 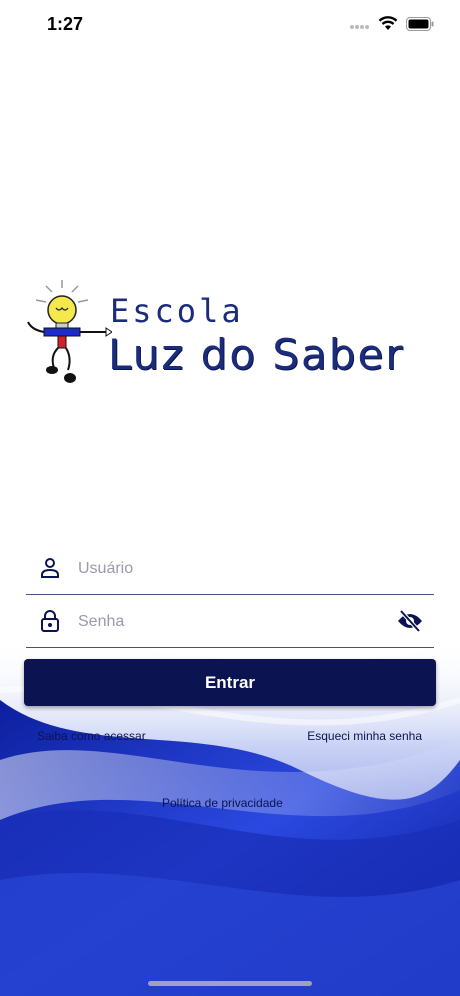 I want to click on password-field, so click(x=230, y=621).